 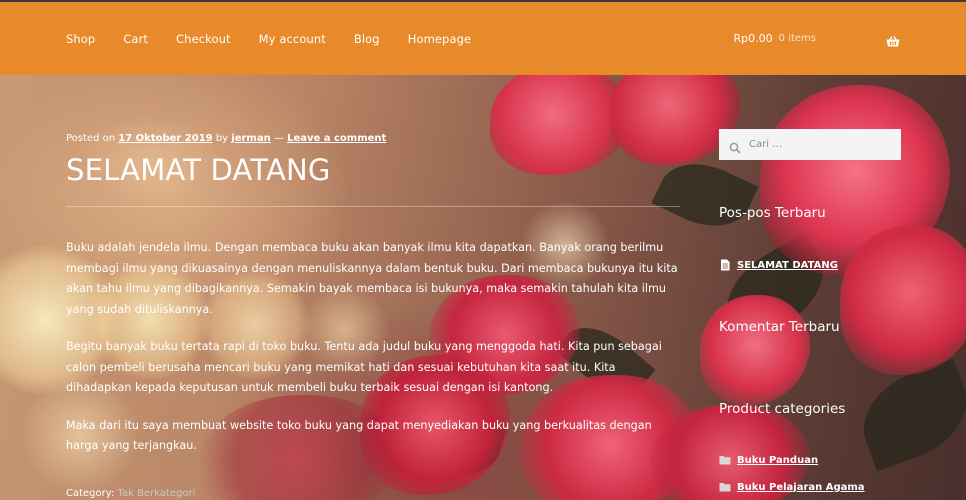 What do you see at coordinates (373, 206) in the screenshot?
I see `title-divider` at bounding box center [373, 206].